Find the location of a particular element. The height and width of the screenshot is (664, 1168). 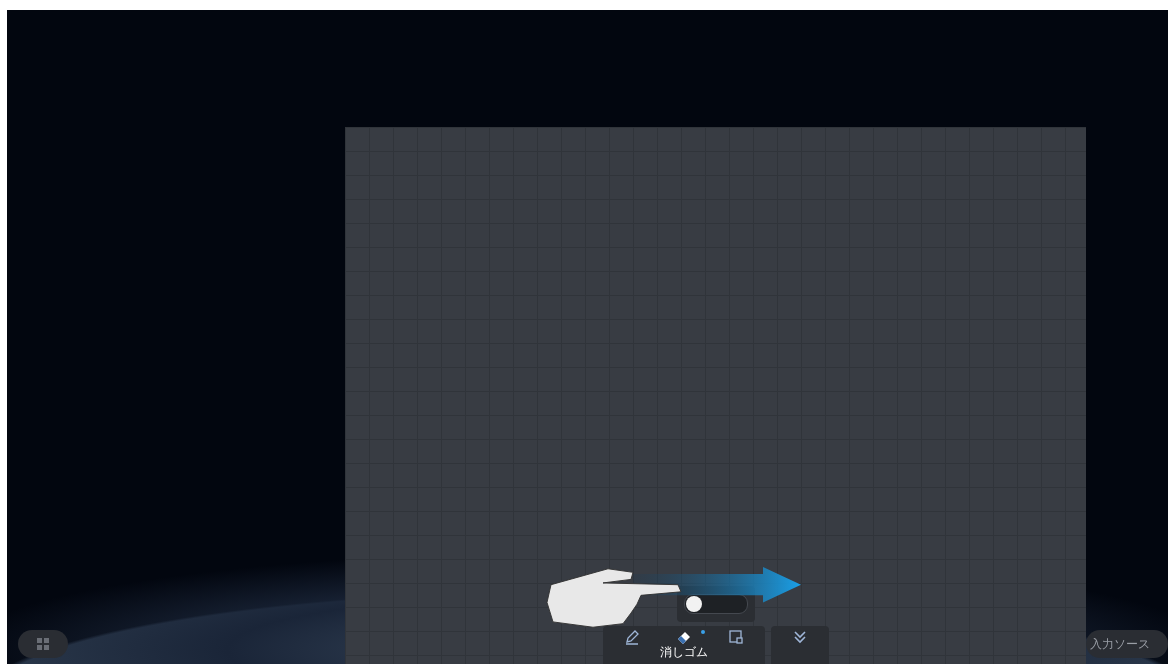

apps-button is located at coordinates (43, 644).